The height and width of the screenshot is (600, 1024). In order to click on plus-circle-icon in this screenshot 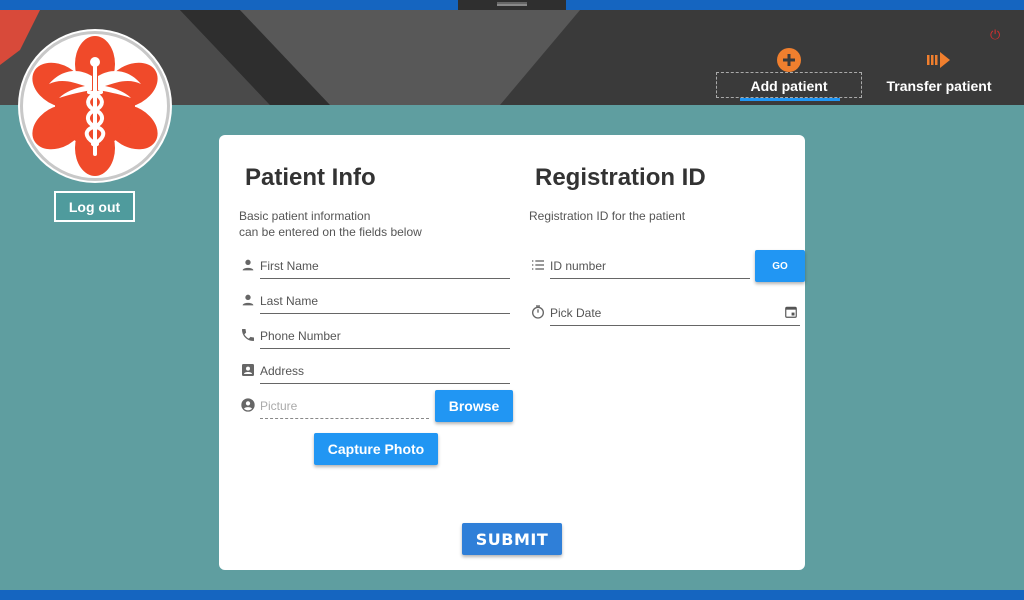, I will do `click(789, 60)`.